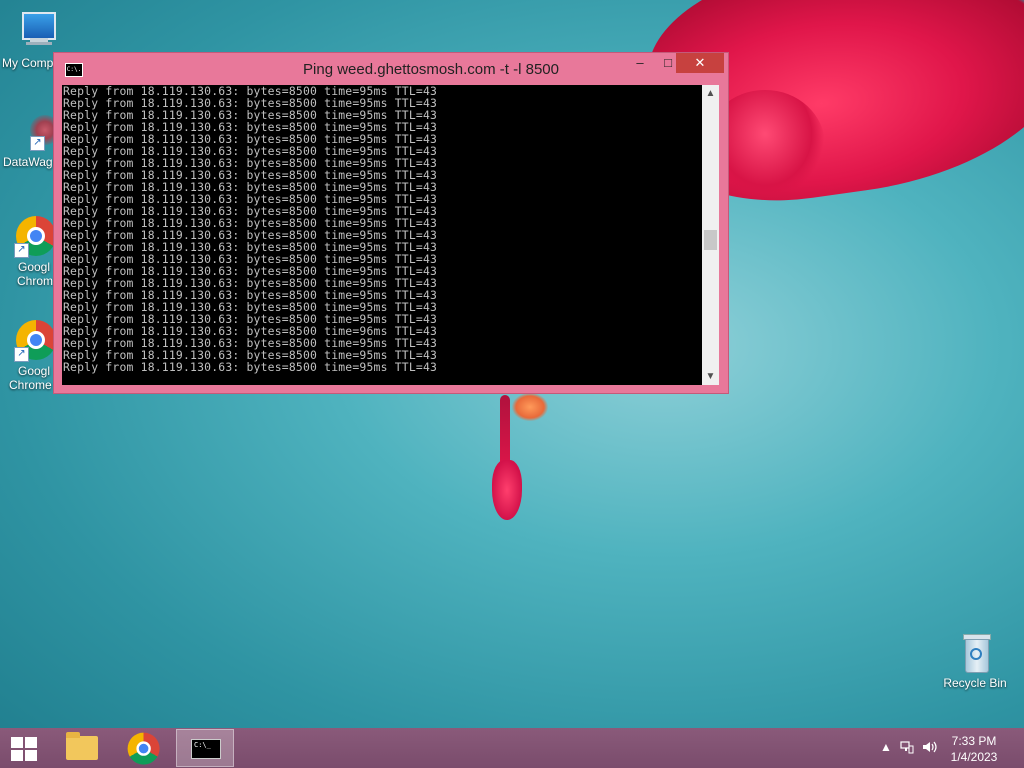 The width and height of the screenshot is (1024, 768). What do you see at coordinates (907, 748) in the screenshot?
I see `network-icon` at bounding box center [907, 748].